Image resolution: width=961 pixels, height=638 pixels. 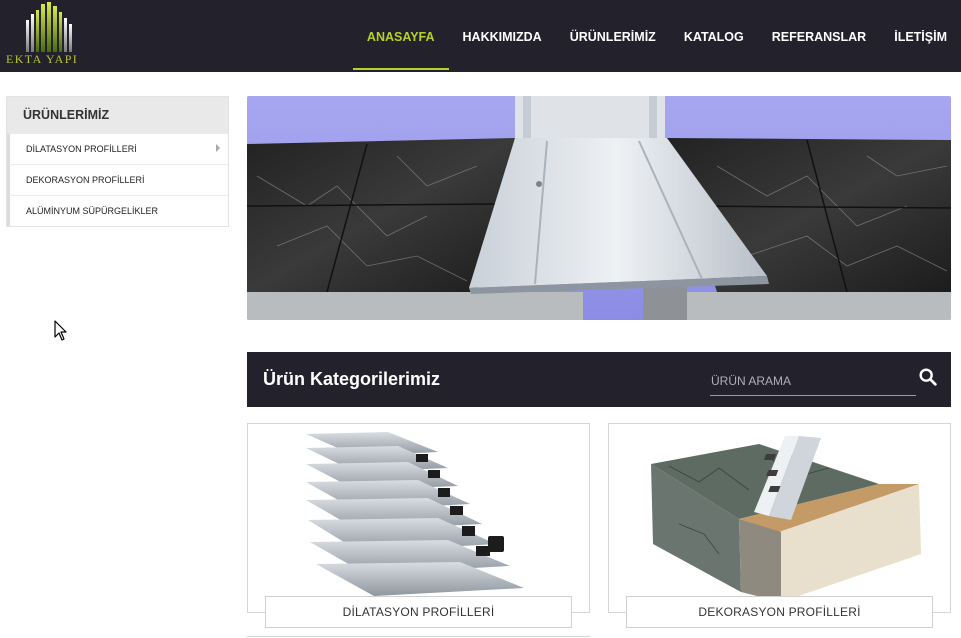 I want to click on sidebar-item-label: DİLATASYON PROFİLLERİ, so click(x=81, y=149).